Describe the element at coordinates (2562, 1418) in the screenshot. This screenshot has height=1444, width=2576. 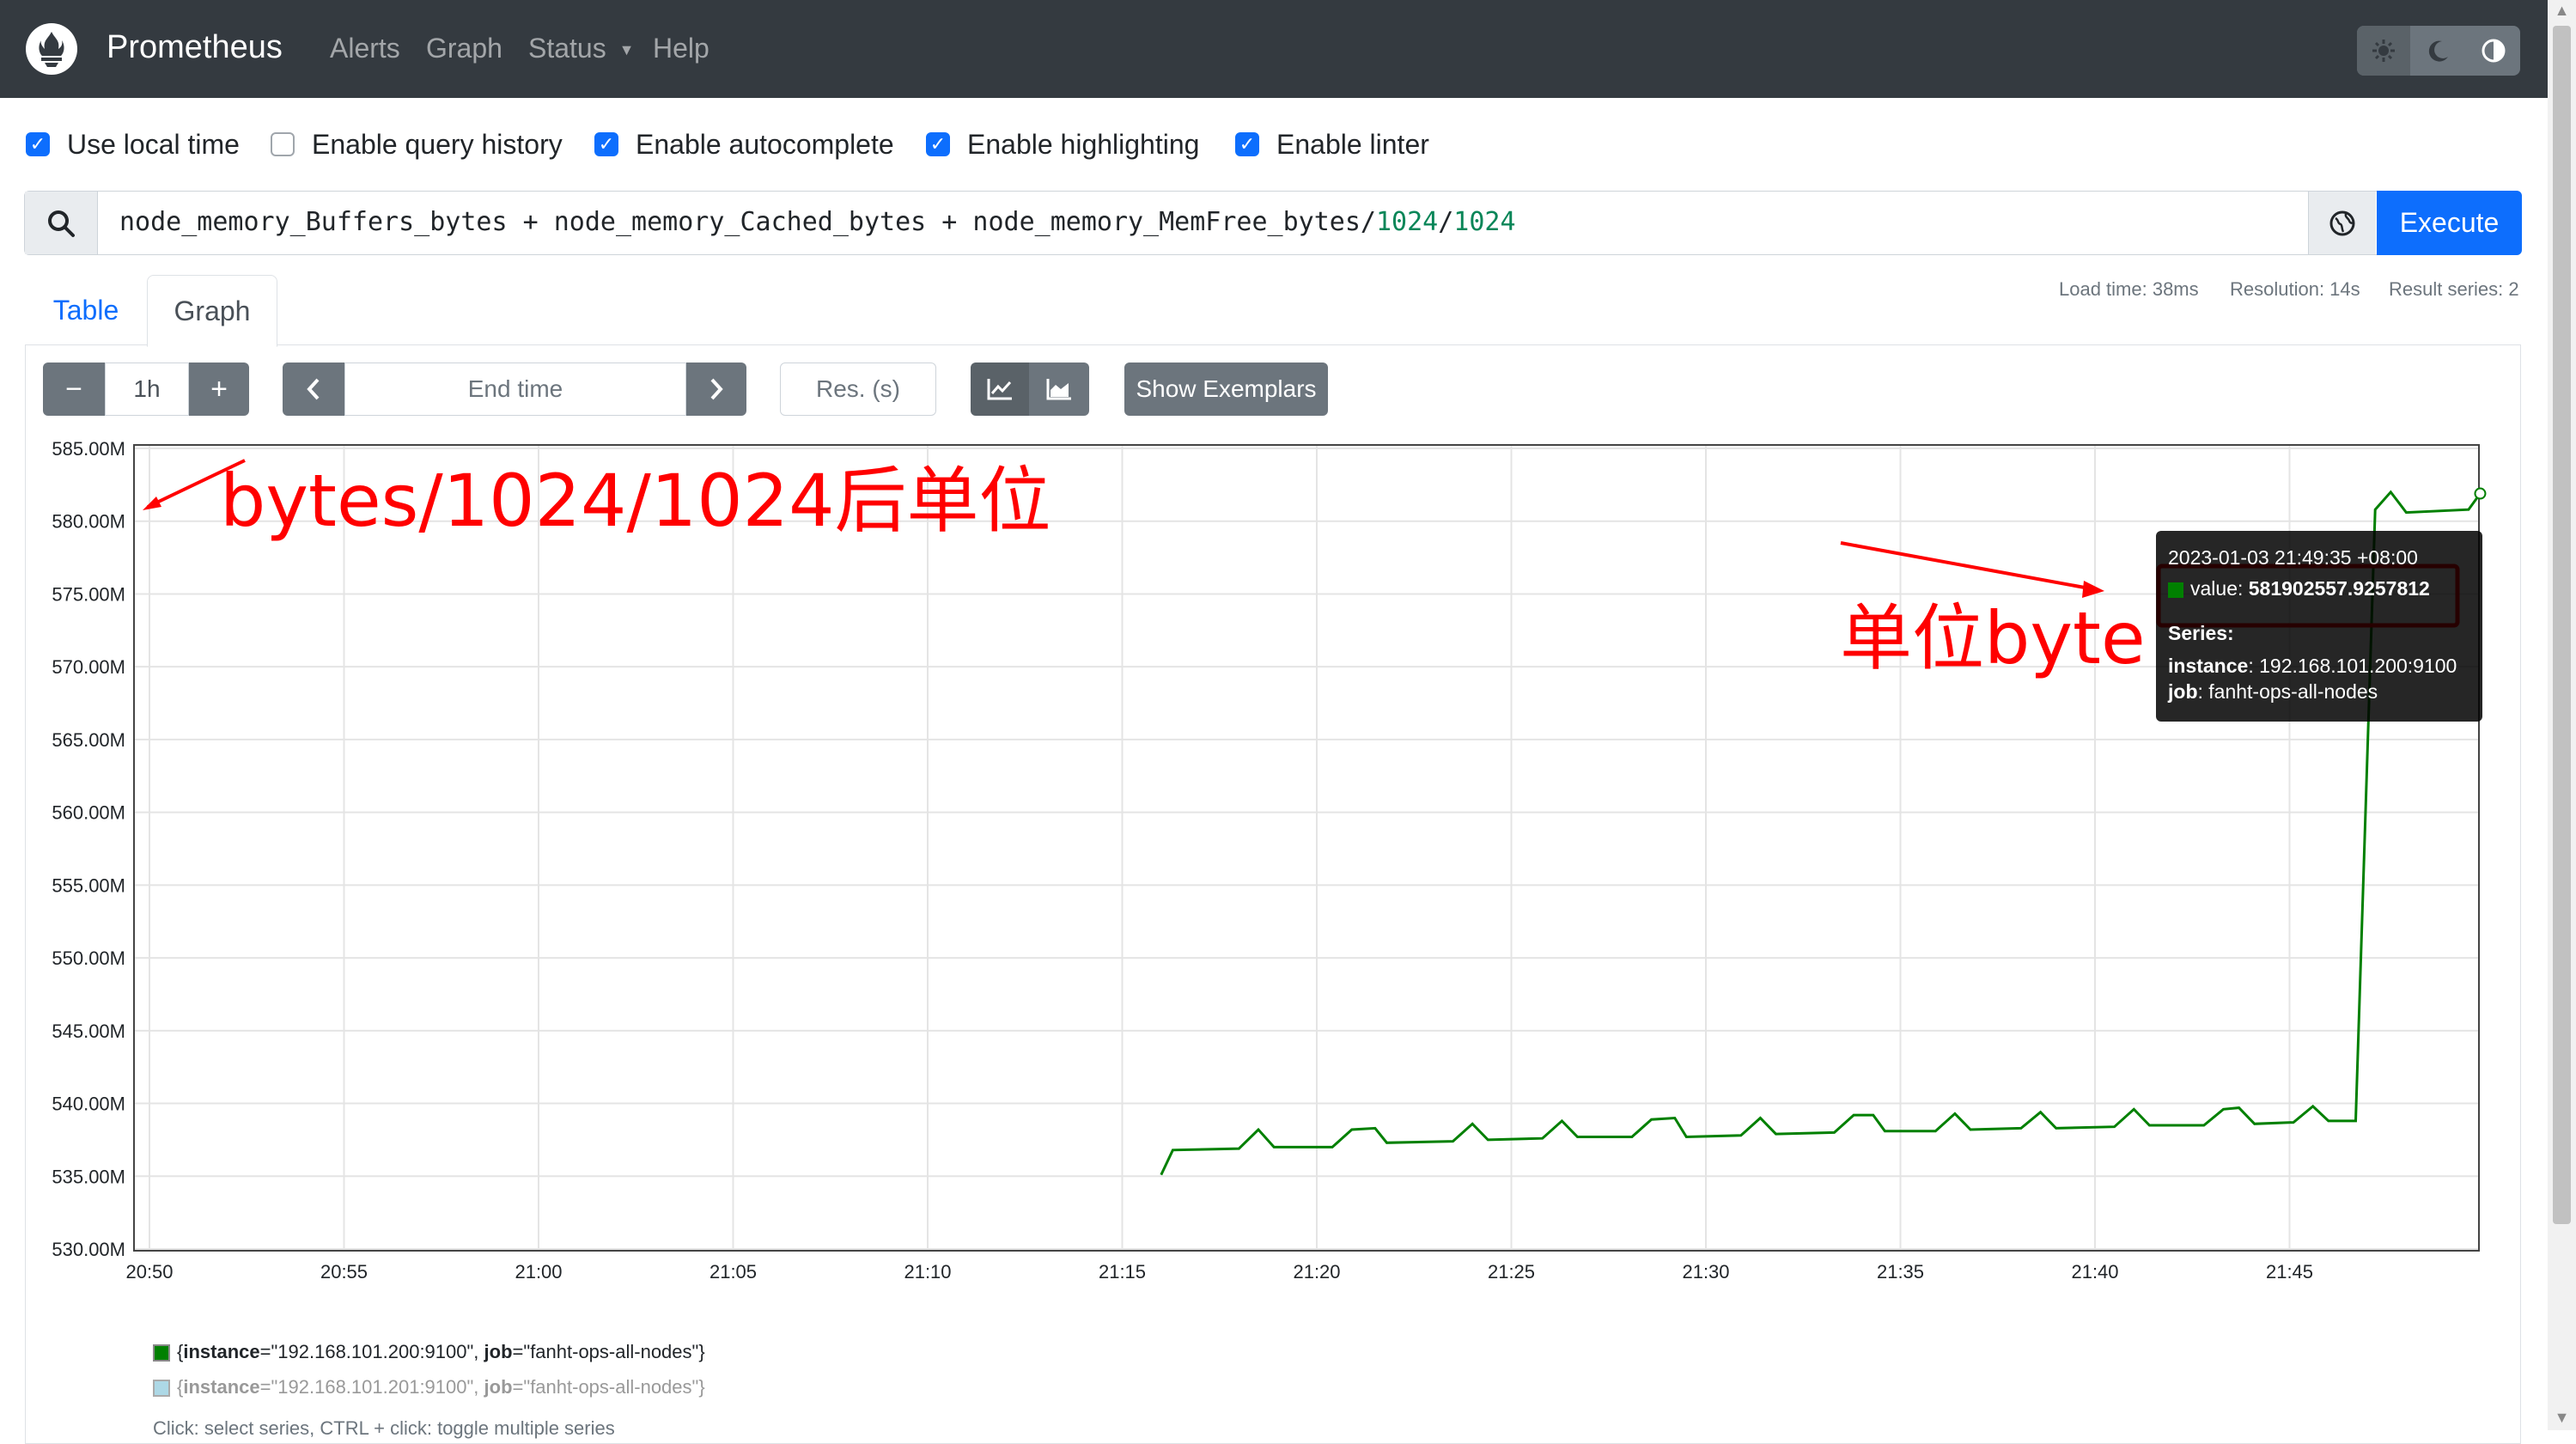
I see `scroll-down-icon: ▼` at that location.